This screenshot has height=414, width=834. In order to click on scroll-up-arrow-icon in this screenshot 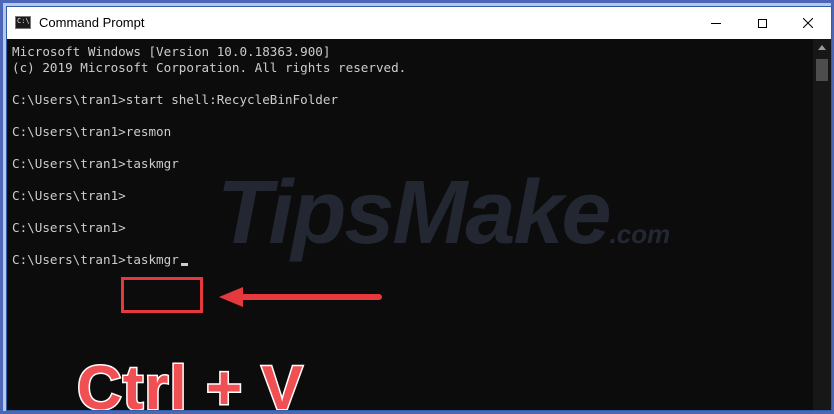, I will do `click(822, 47)`.